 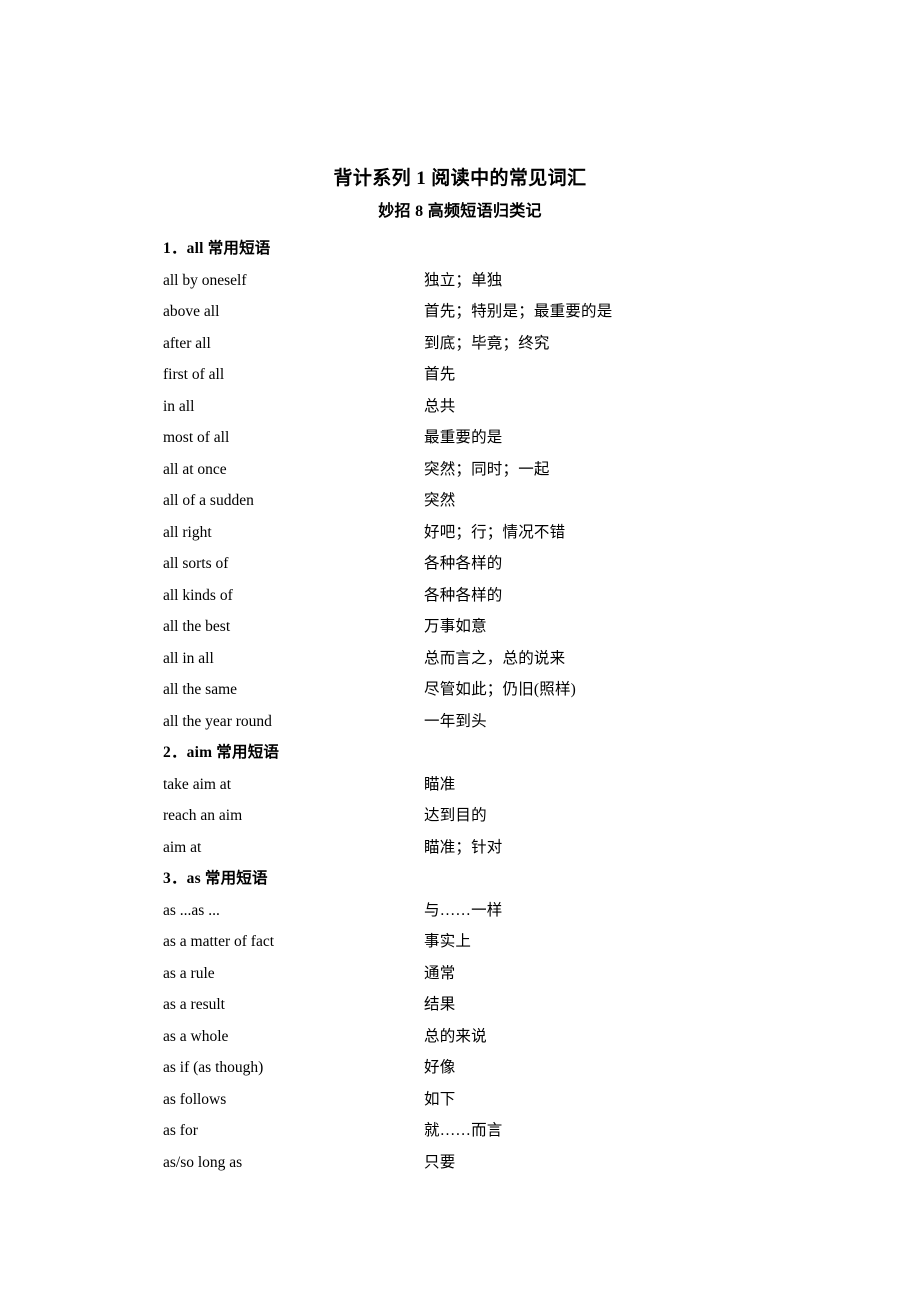 I want to click on section-heading-row: 2．aim 常用短语, so click(x=460, y=753).